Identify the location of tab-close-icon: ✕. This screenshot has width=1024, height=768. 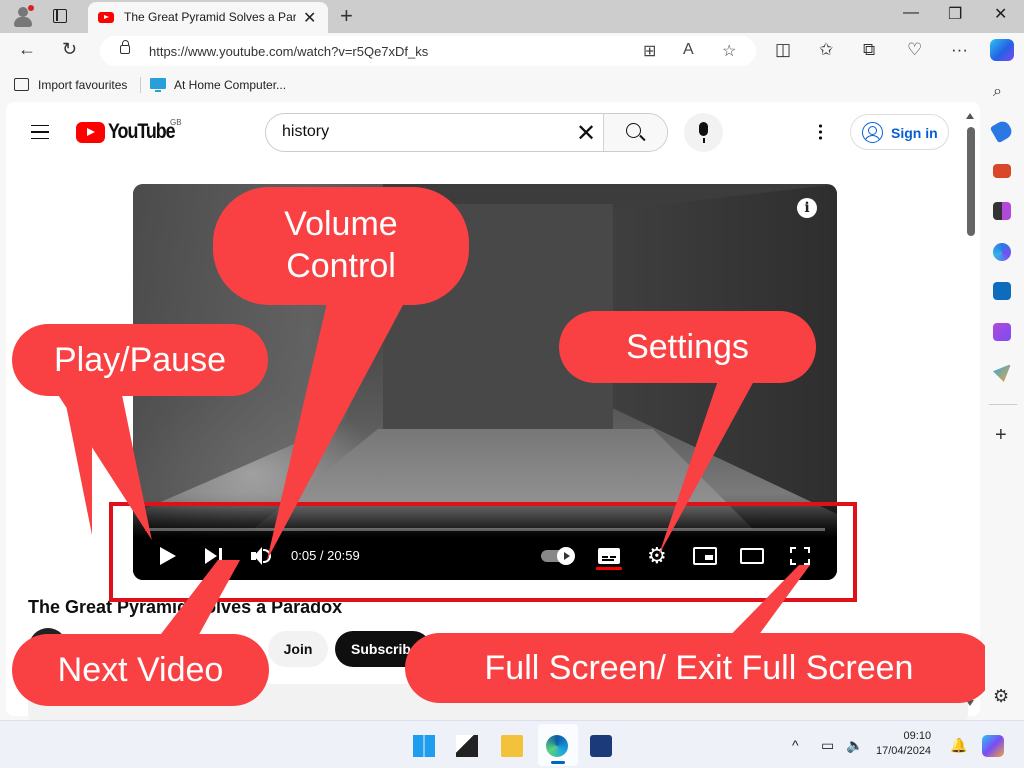
(309, 18).